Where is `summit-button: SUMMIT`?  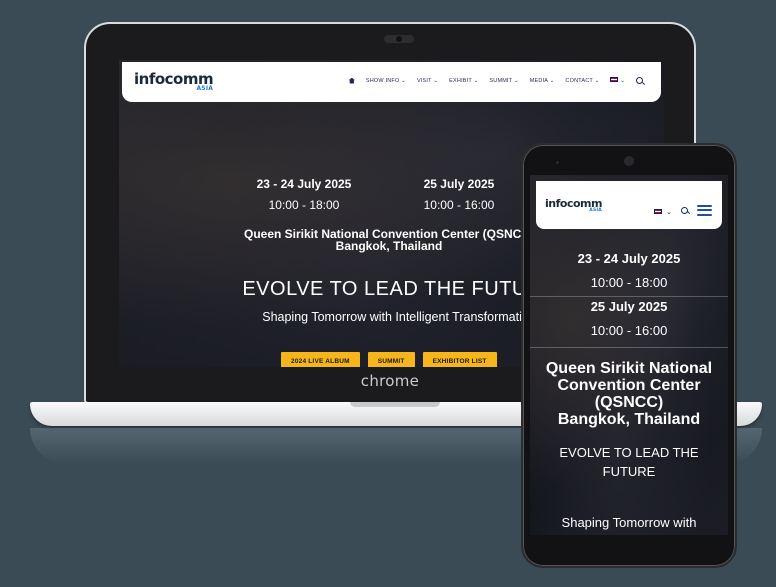 summit-button: SUMMIT is located at coordinates (391, 359).